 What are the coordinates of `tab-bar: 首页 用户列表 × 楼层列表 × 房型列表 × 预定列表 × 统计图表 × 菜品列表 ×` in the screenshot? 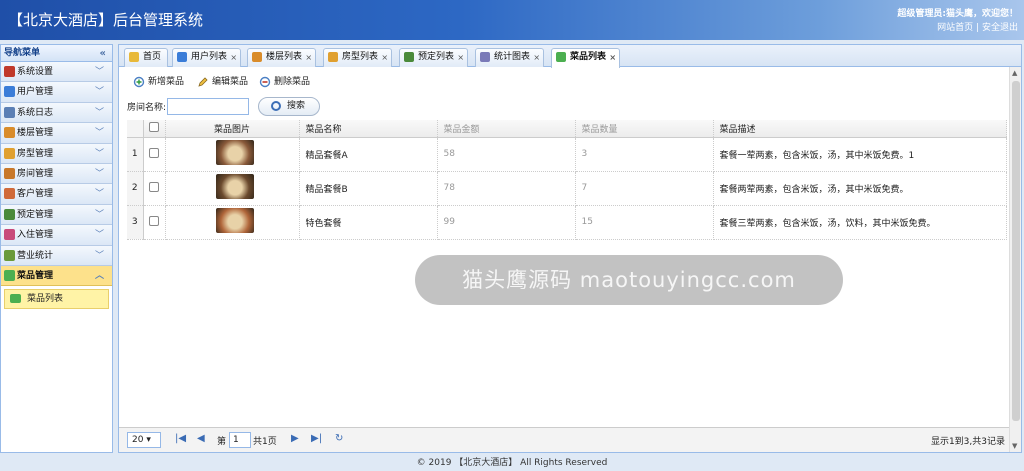 It's located at (570, 56).